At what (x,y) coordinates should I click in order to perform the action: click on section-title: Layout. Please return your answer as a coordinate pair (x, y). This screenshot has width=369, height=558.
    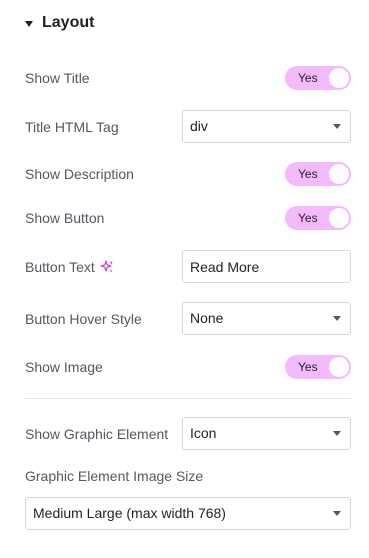
    Looking at the image, I should click on (68, 22).